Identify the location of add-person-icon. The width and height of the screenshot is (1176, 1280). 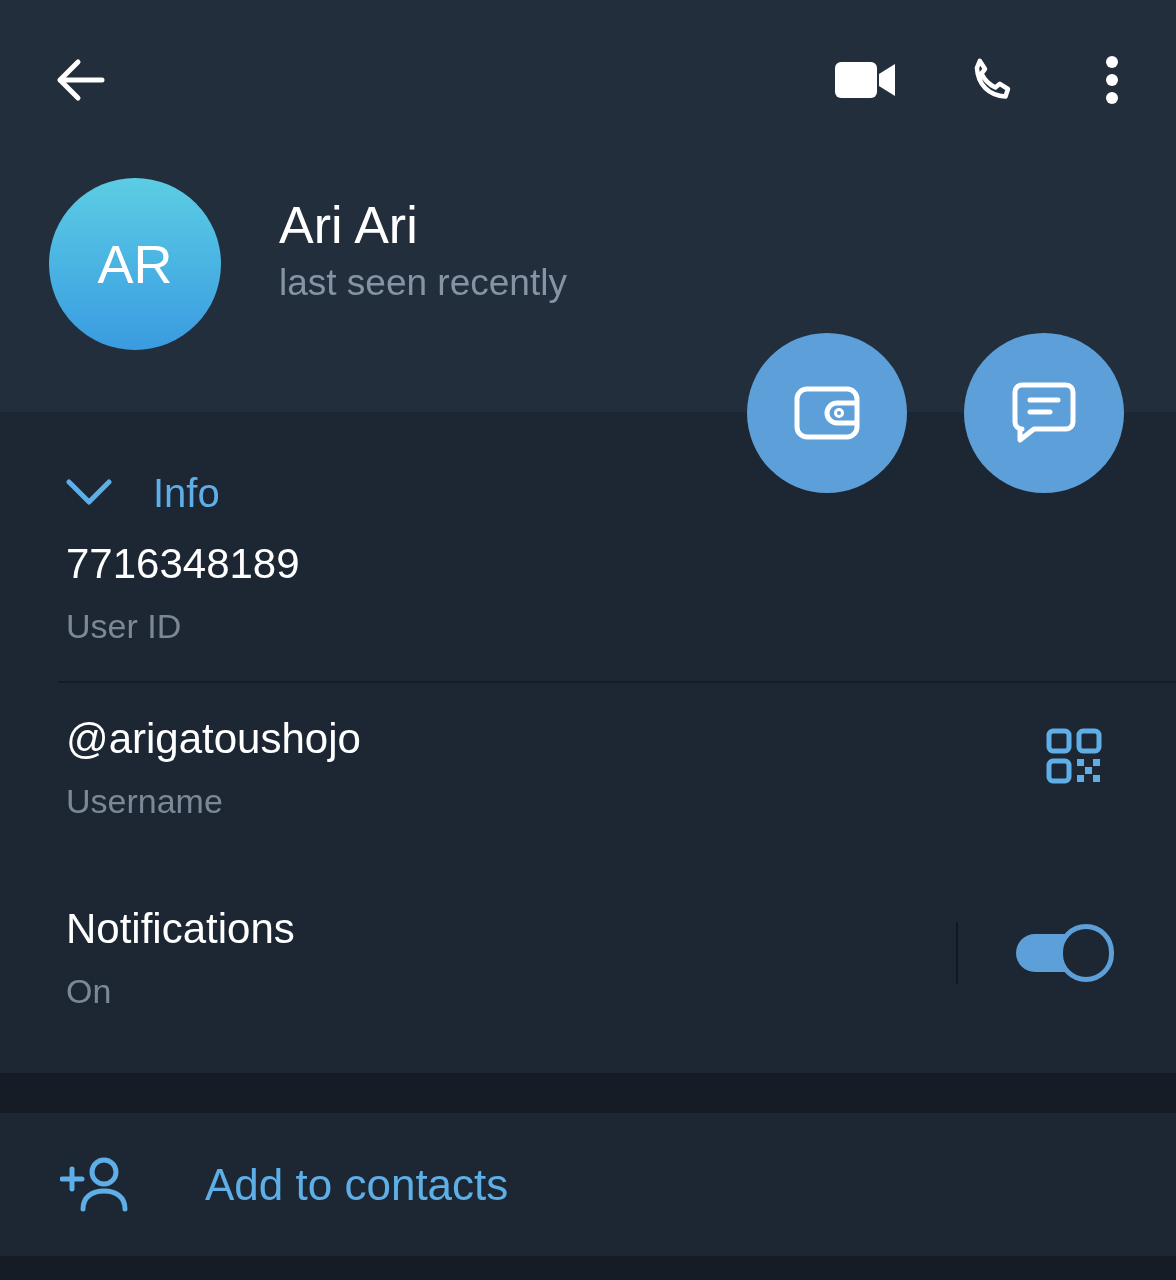
(95, 1184).